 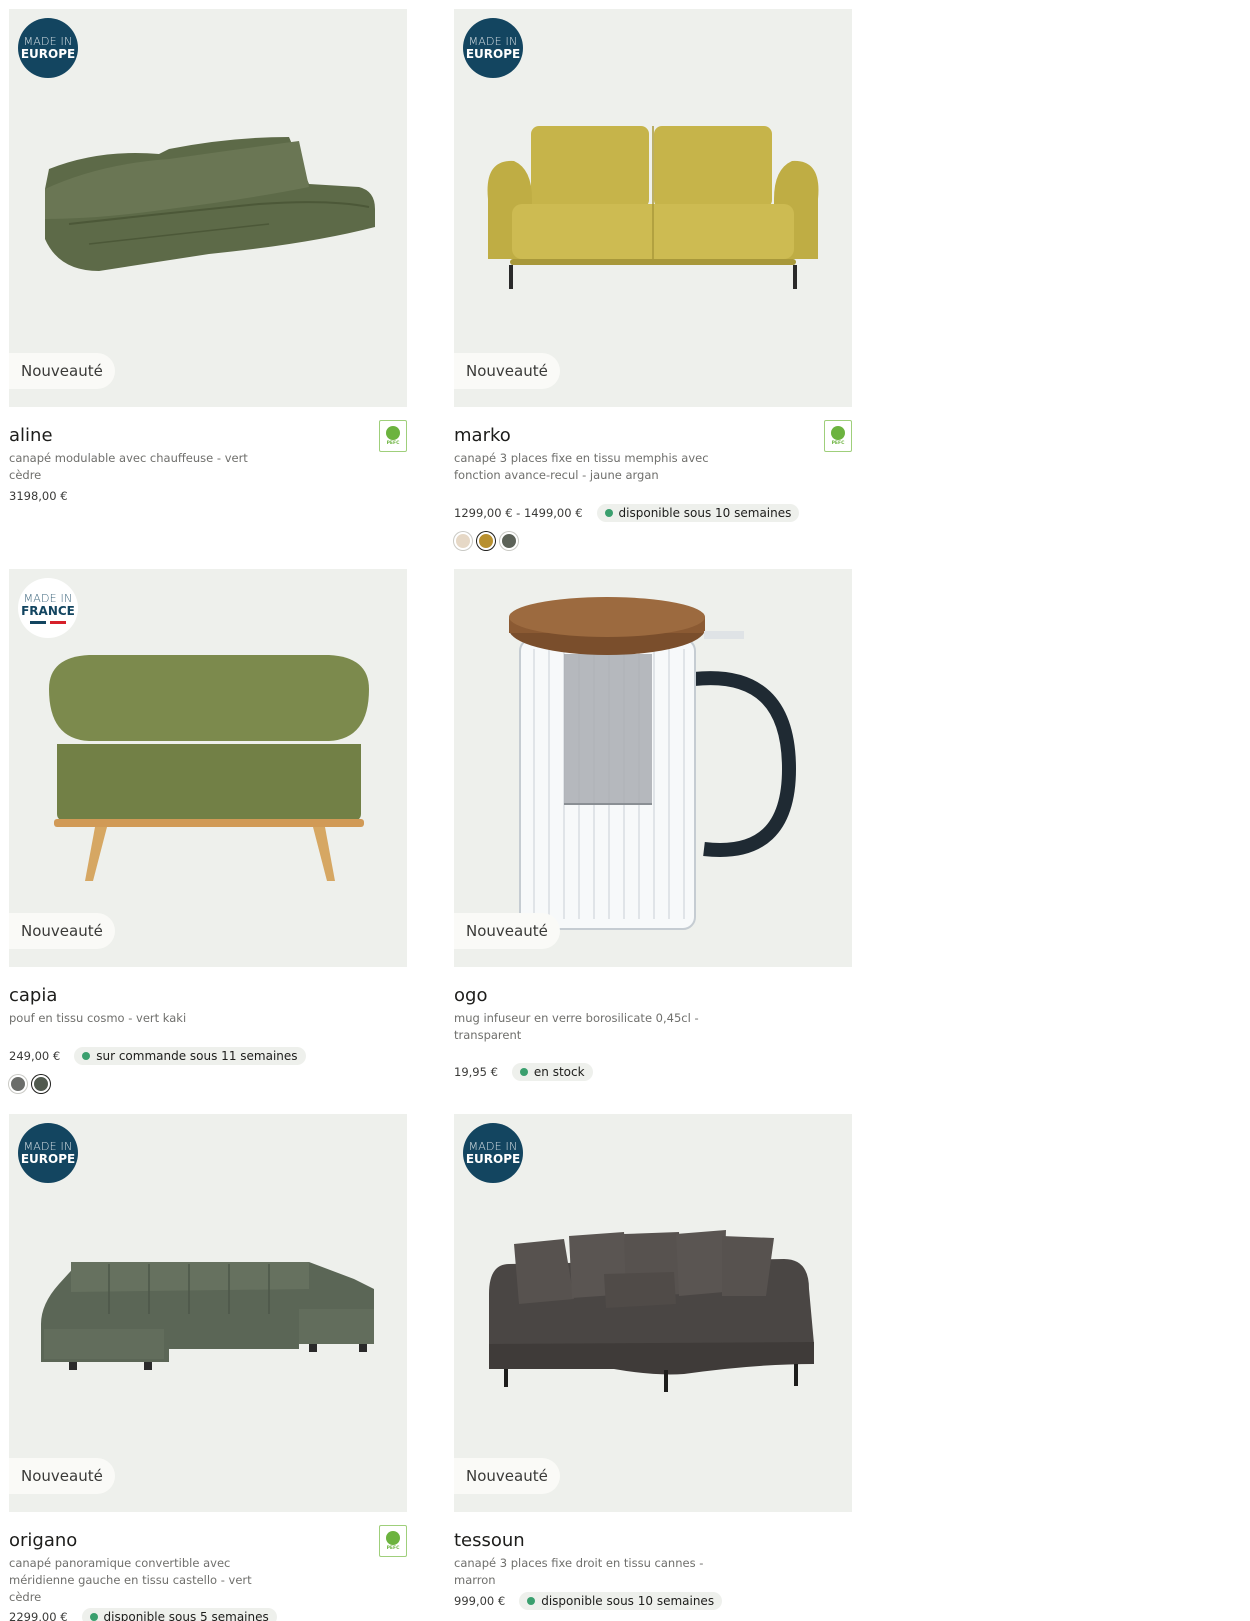 I want to click on swatch-yellow, so click(x=486, y=541).